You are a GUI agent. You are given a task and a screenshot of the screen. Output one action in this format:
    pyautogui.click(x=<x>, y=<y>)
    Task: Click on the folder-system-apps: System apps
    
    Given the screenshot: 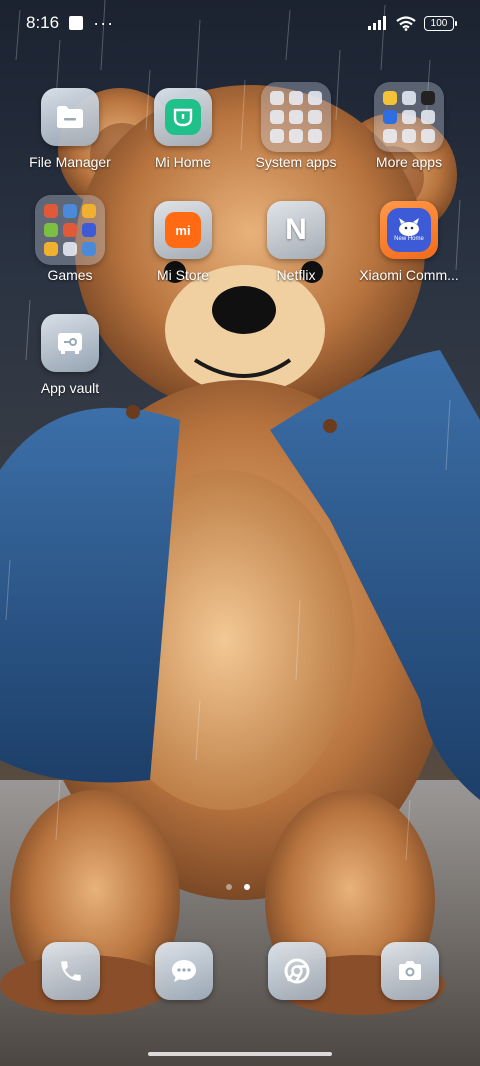 What is the action you would take?
    pyautogui.click(x=296, y=126)
    